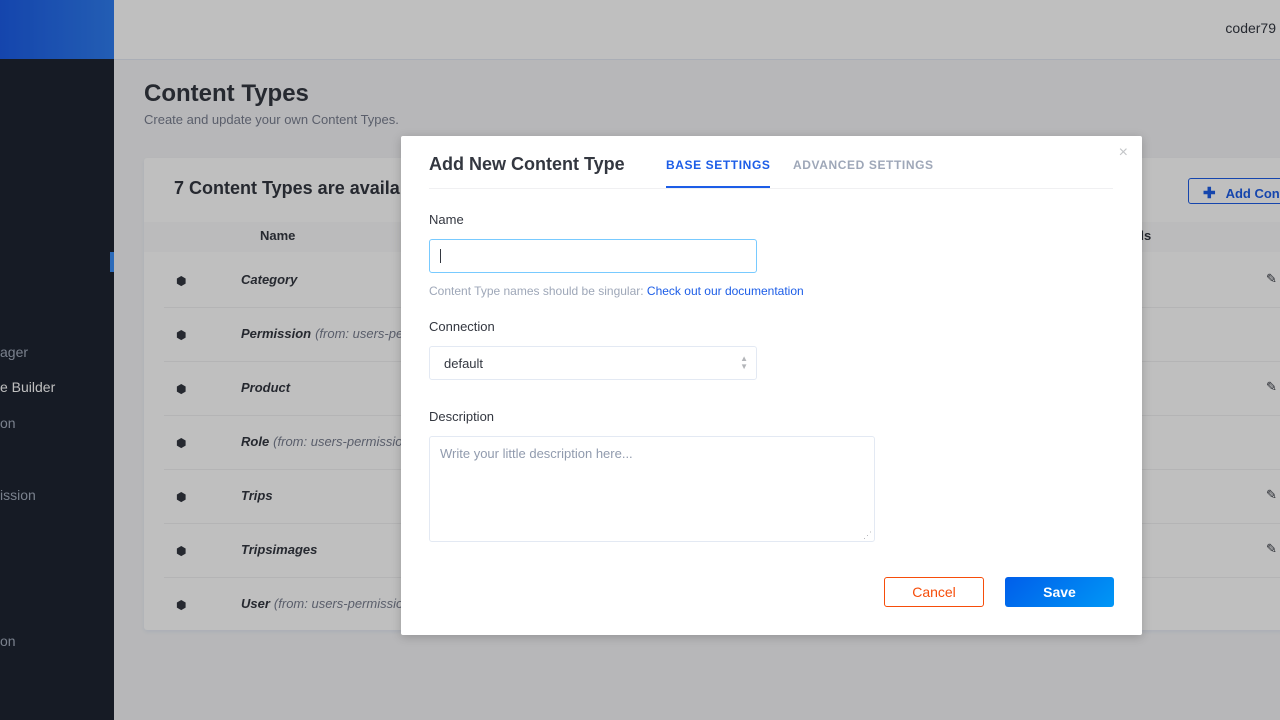  Describe the element at coordinates (863, 172) in the screenshot. I see `tab-advanced-settings: ADVANCED SETTINGS` at that location.